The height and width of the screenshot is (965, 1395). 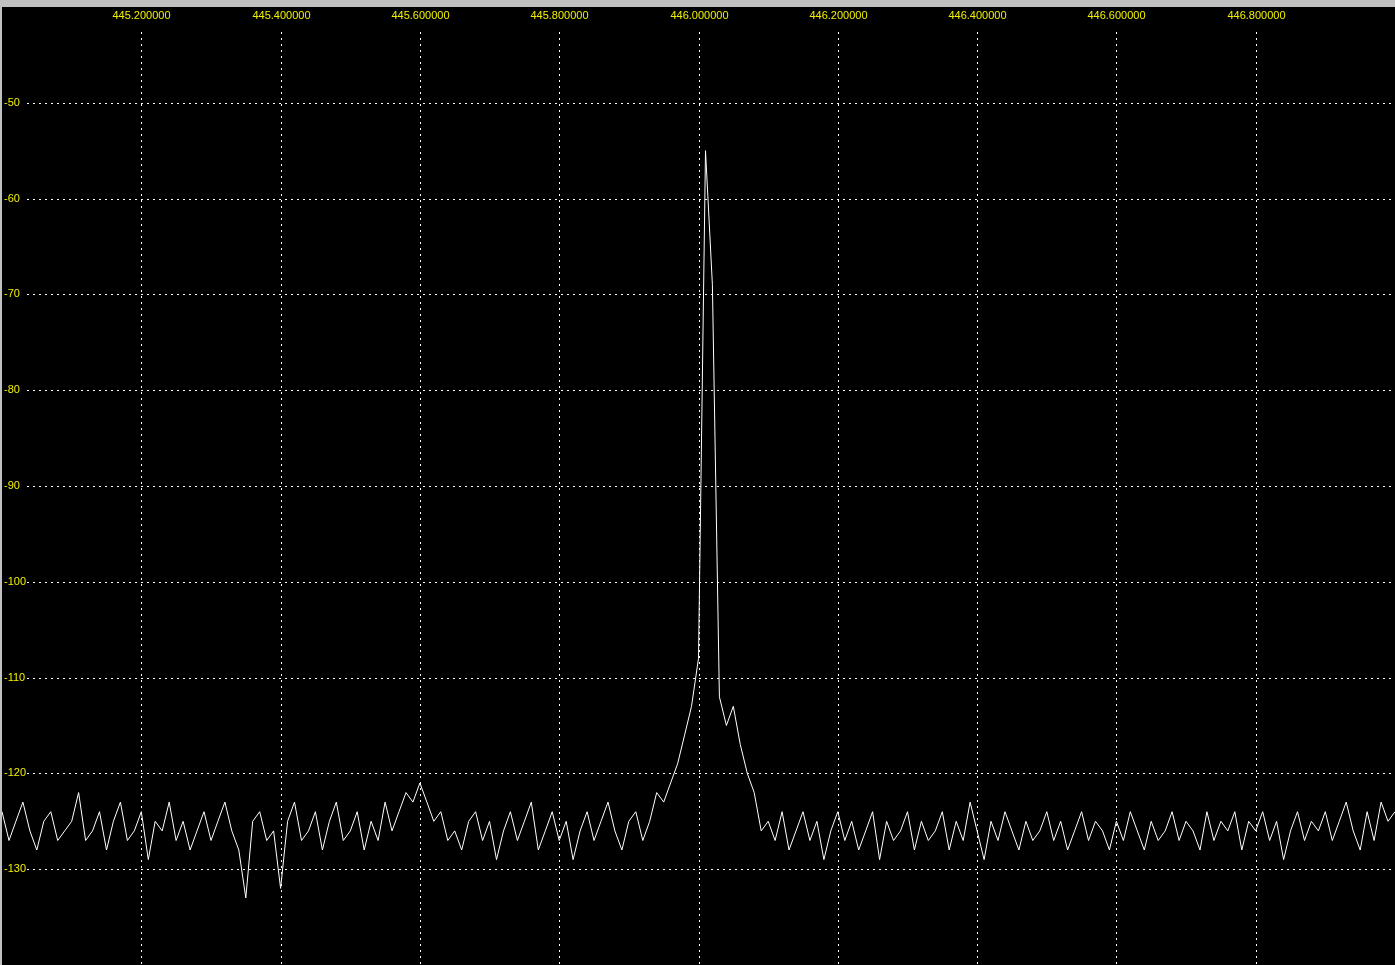 What do you see at coordinates (699, 14) in the screenshot?
I see `frequency-label: 446.000000` at bounding box center [699, 14].